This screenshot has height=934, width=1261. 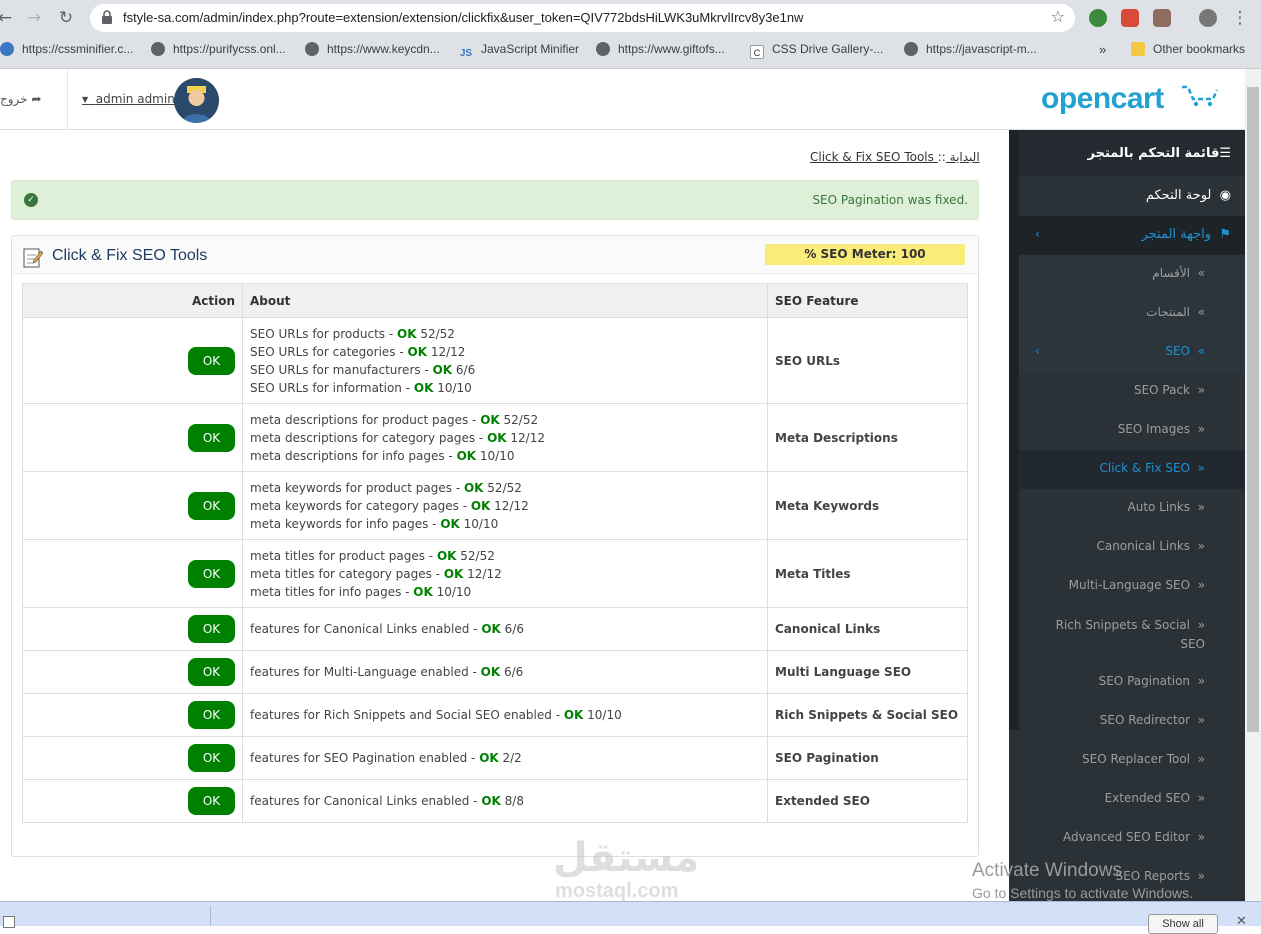 I want to click on feature-cell: SEO Pagination, so click(x=867, y=758).